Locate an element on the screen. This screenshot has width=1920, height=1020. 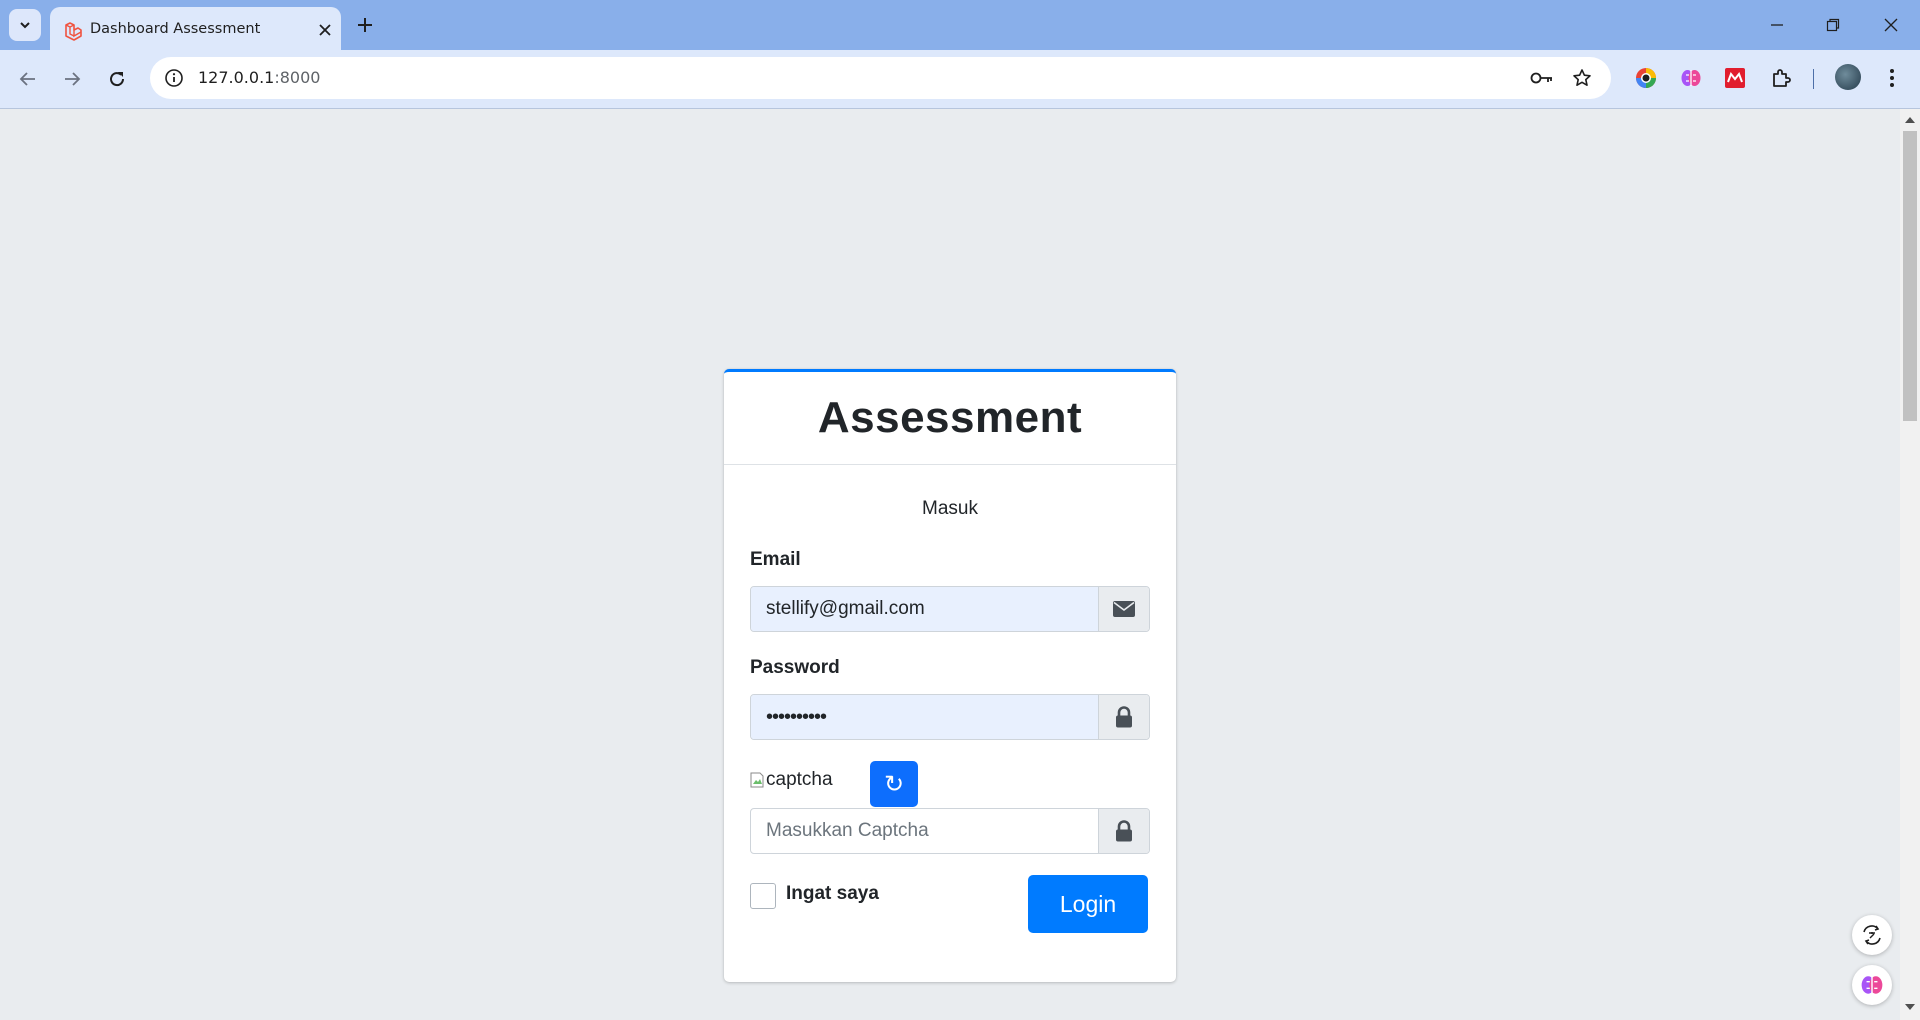
browser-menu-button is located at coordinates (1892, 78).